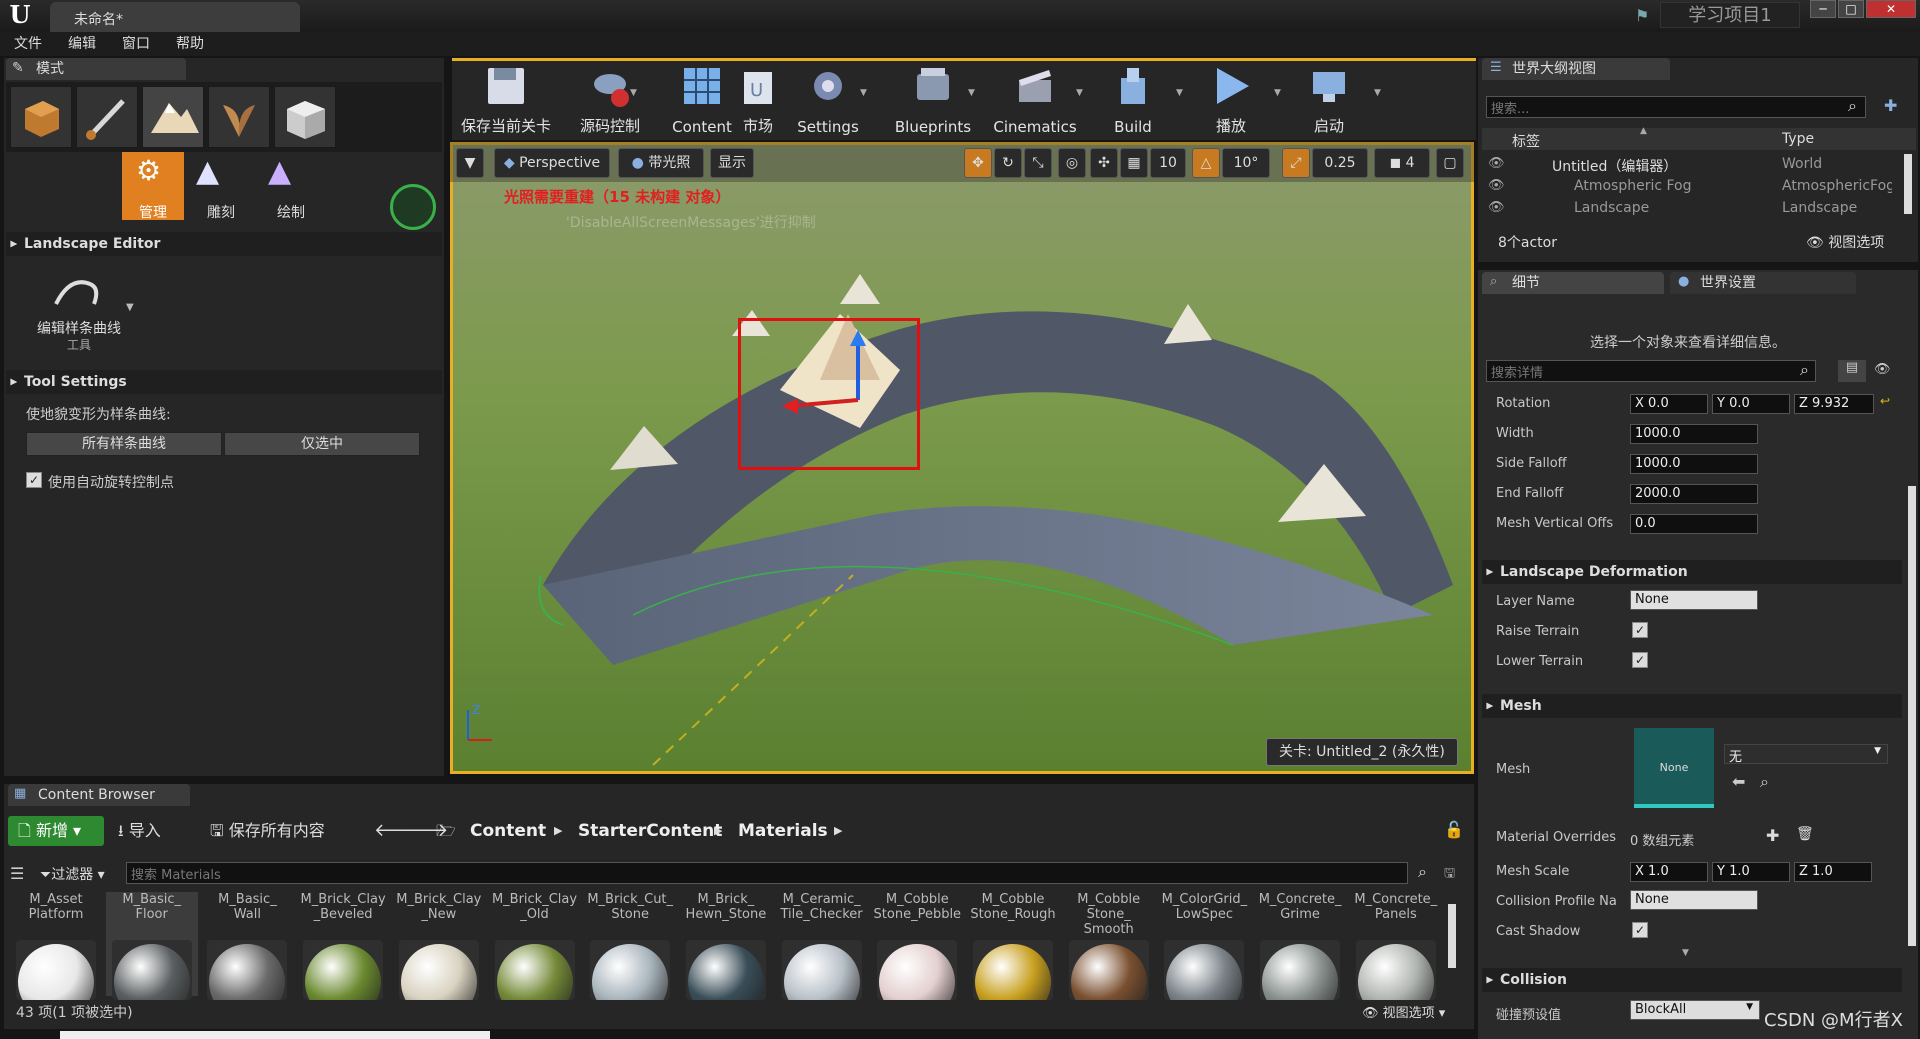 Image resolution: width=1920 pixels, height=1039 pixels. Describe the element at coordinates (1377, 93) in the screenshot. I see `launch-dropdown-icon: ▼` at that location.